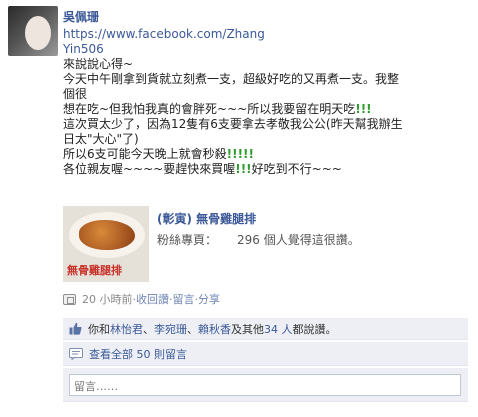 The height and width of the screenshot is (417, 478). Describe the element at coordinates (243, 169) in the screenshot. I see `post-line-8-exclaim: !!!` at that location.